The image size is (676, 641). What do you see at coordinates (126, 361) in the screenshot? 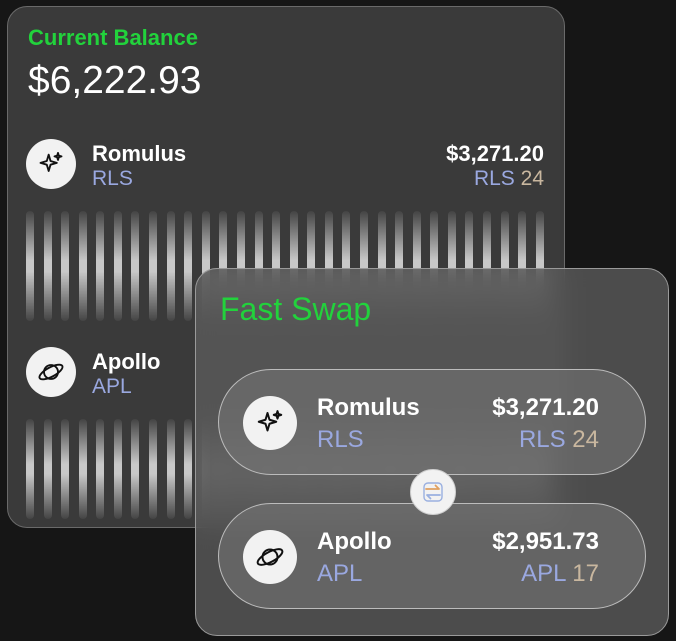
I see `asset-name: Apollo` at bounding box center [126, 361].